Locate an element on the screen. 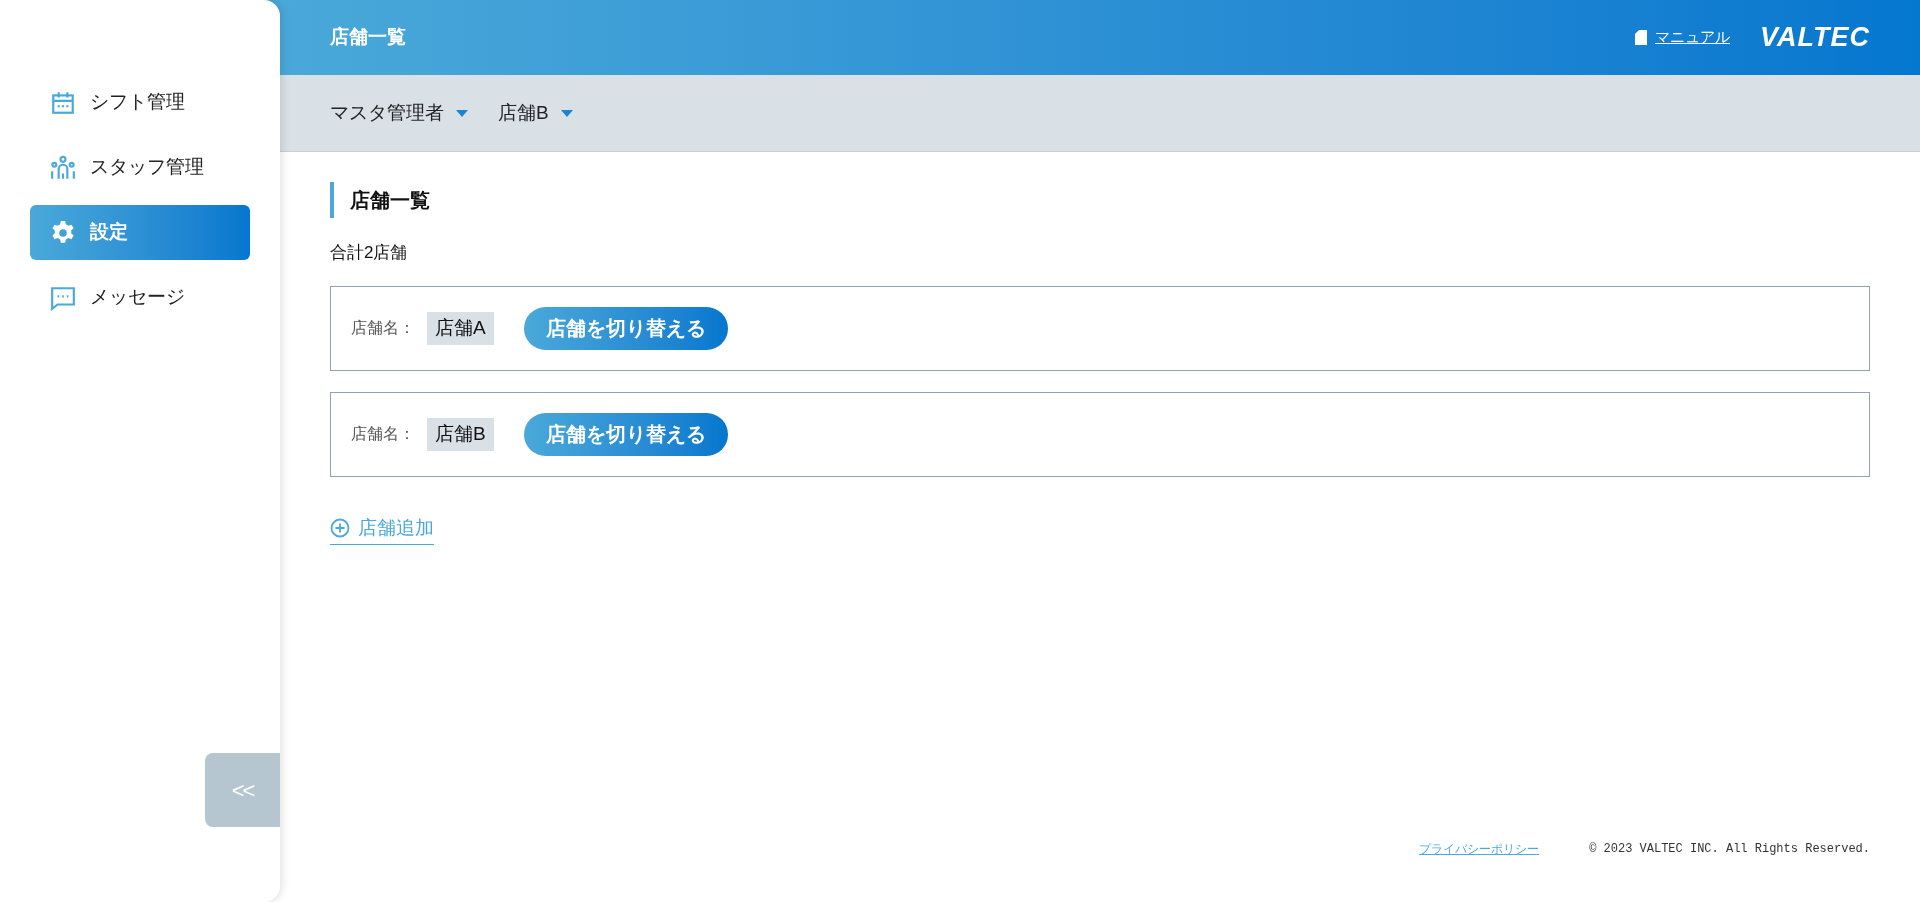  sidebar-item: シフト管理 is located at coordinates (140, 102).